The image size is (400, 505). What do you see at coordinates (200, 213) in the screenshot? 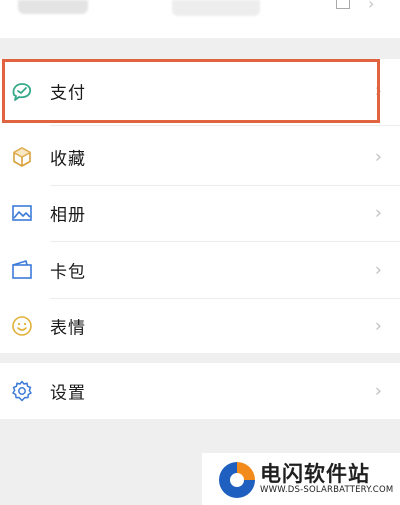
I see `menu-item-album: 相册 ›` at bounding box center [200, 213].